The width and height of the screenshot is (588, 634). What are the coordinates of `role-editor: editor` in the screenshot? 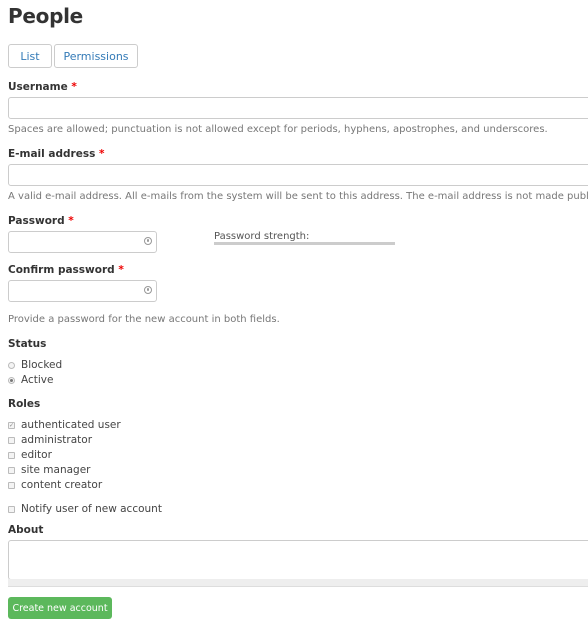 It's located at (30, 455).